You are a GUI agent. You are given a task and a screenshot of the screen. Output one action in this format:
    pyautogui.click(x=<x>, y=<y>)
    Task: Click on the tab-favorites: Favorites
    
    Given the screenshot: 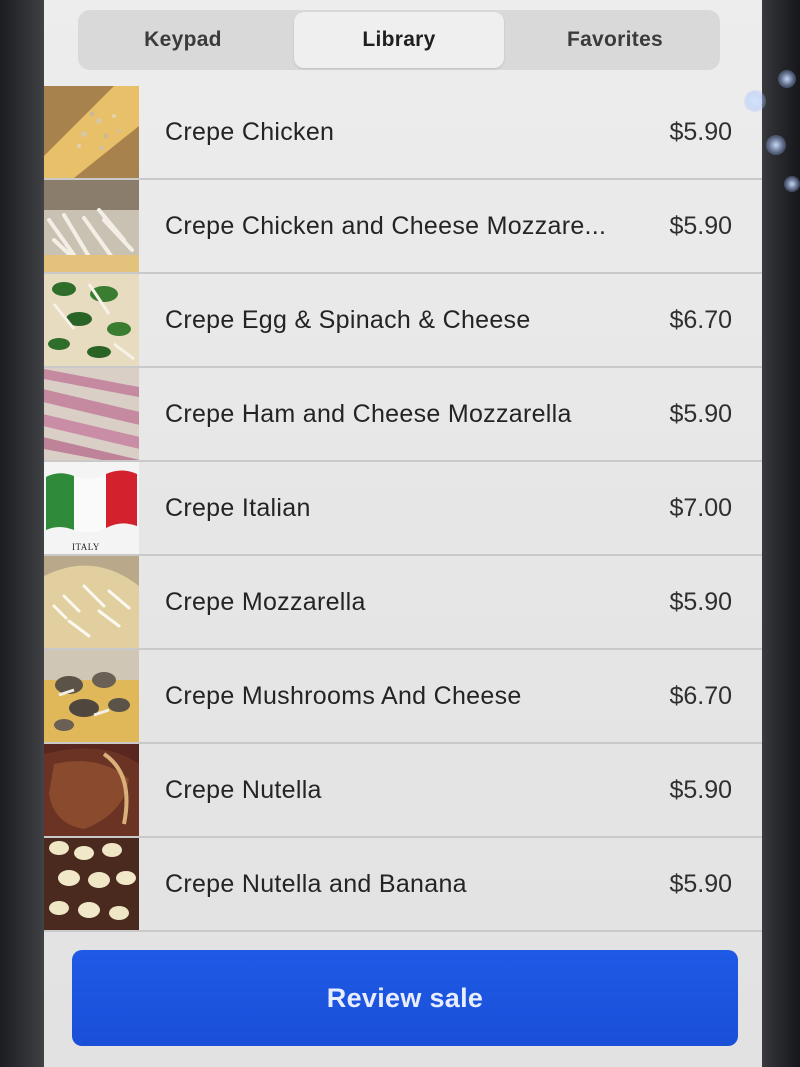 What is the action you would take?
    pyautogui.click(x=615, y=40)
    